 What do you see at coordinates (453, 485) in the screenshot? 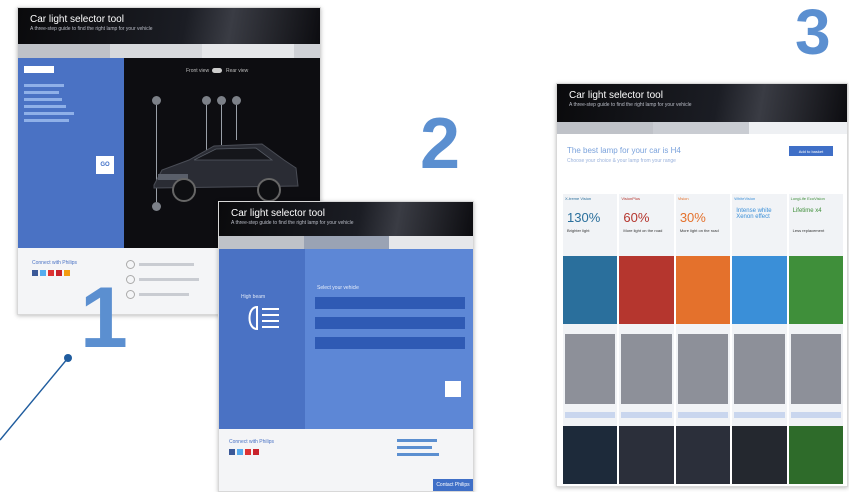
I see `contact-button: Contact Philips` at bounding box center [453, 485].